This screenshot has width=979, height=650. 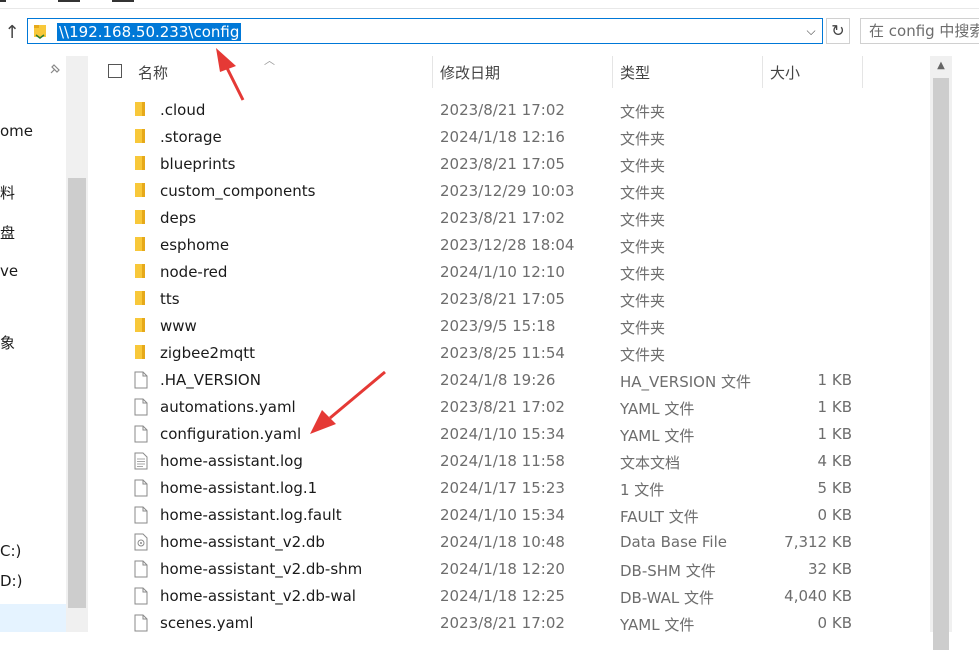 I want to click on column-name: 名称, so click(x=153, y=72).